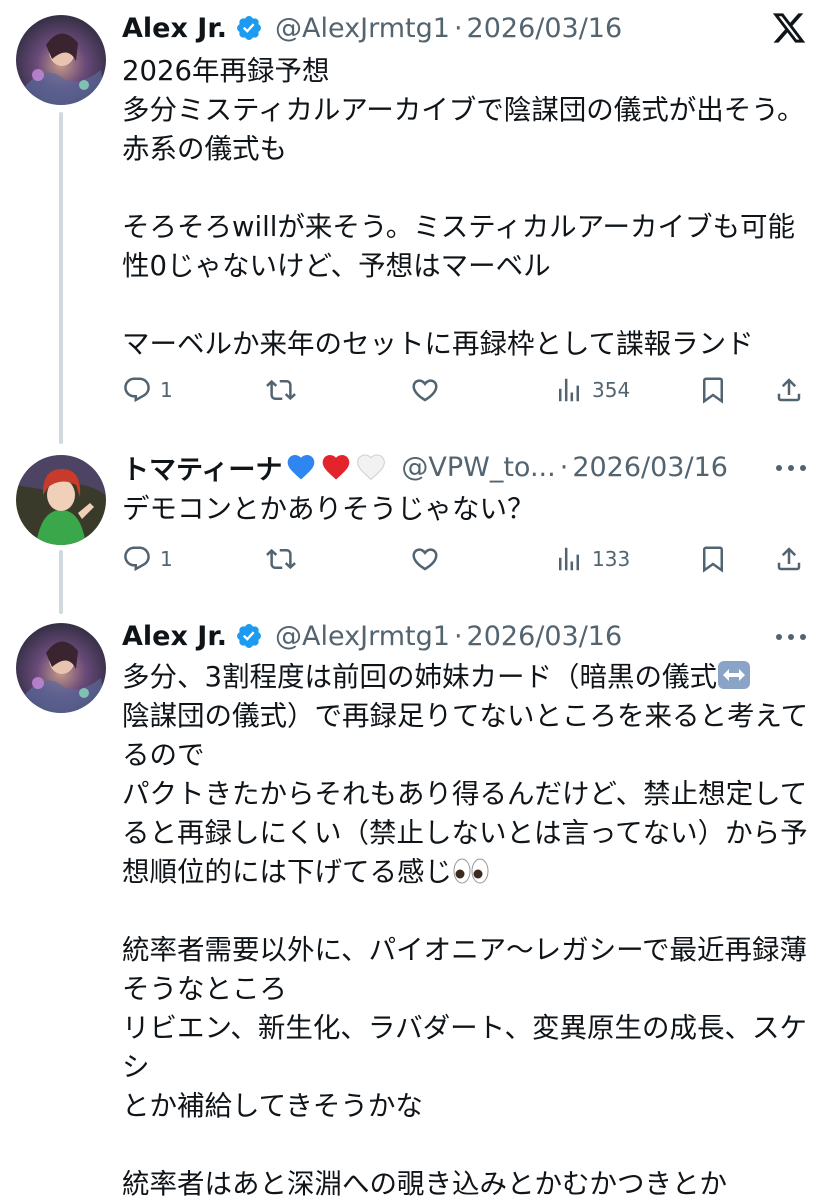 This screenshot has height=1200, width=825. Describe the element at coordinates (202, 467) in the screenshot. I see `author-name: トマティーナ` at that location.